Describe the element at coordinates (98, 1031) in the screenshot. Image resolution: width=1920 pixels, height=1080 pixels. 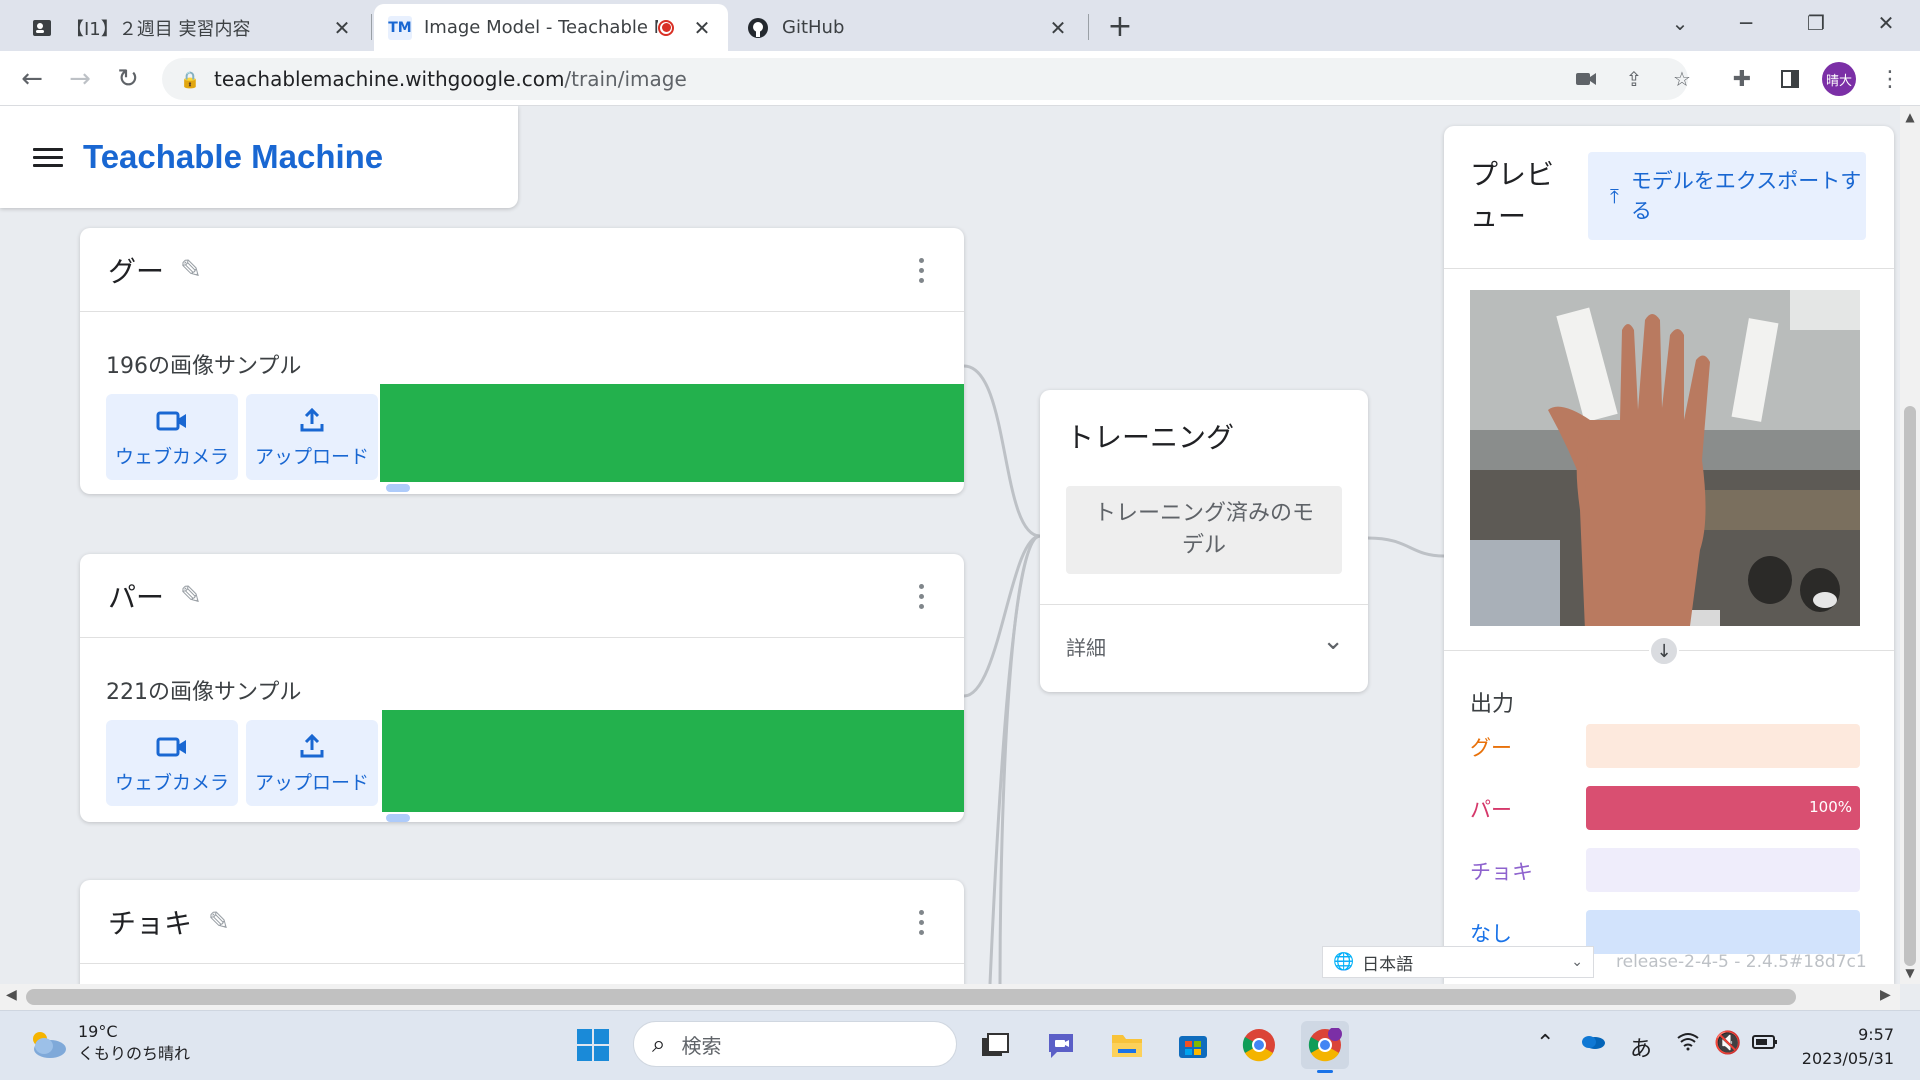
I see `weather-temp: 19°C` at that location.